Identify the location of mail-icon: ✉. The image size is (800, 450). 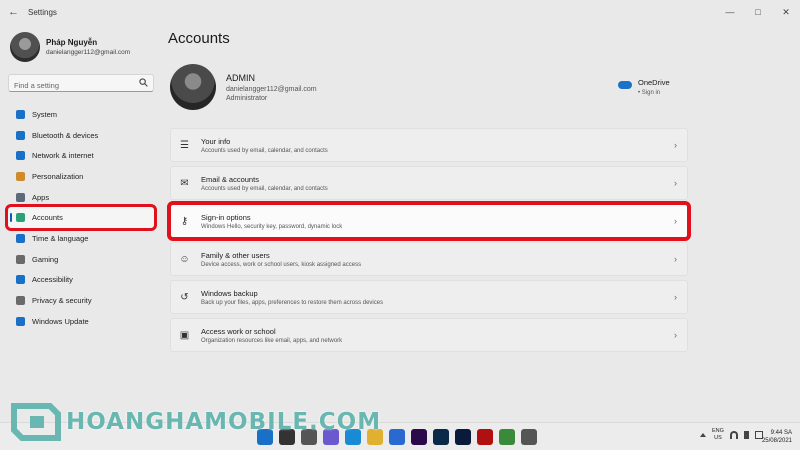
(184, 183).